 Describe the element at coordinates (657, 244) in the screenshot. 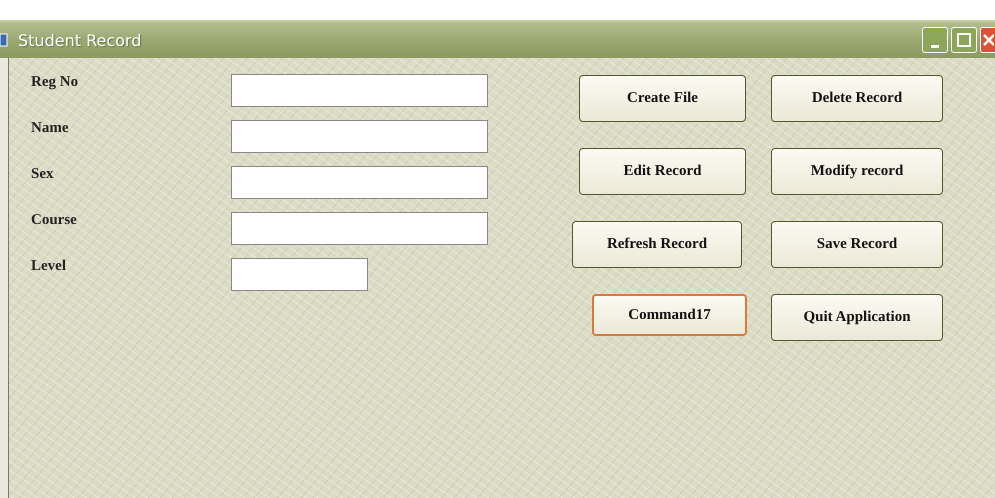

I see `command-button: Refresh Record` at that location.